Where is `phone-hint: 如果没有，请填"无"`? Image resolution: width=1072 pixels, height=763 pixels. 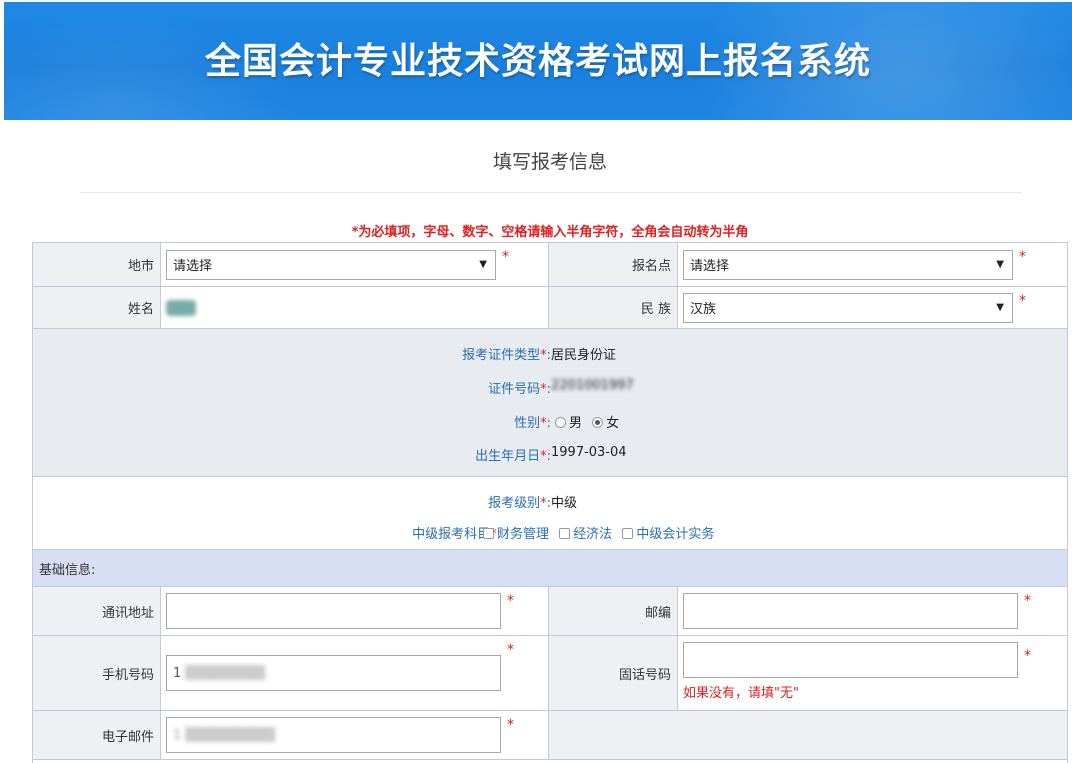 phone-hint: 如果没有，请填"无" is located at coordinates (741, 693).